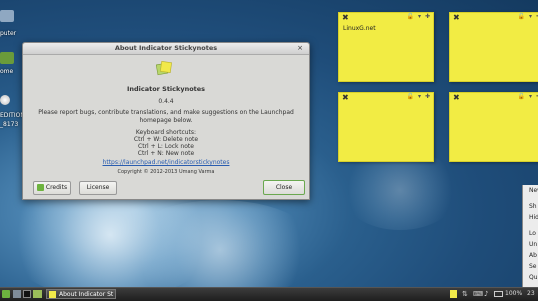 The height and width of the screenshot is (301, 538). What do you see at coordinates (530, 266) in the screenshot?
I see `menu-item-settings: Se` at bounding box center [530, 266].